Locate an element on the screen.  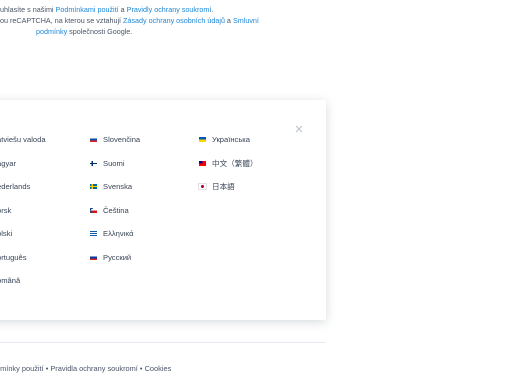
language-option-fi: Suomi is located at coordinates (115, 164).